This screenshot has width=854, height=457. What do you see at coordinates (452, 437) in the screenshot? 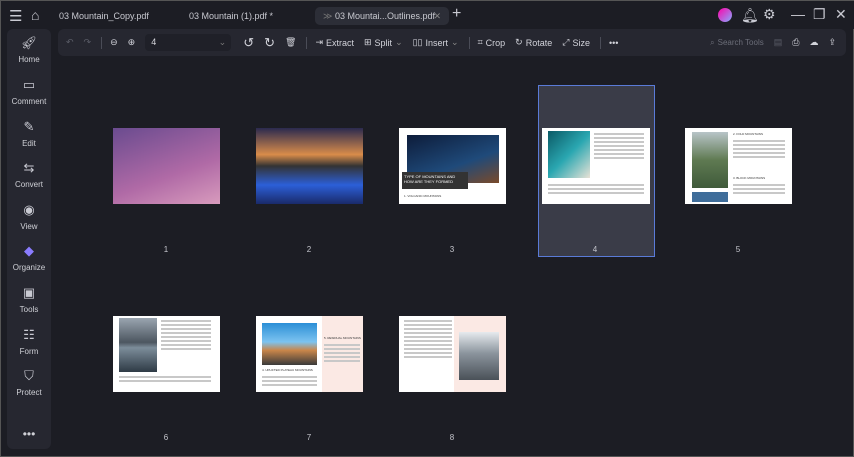
I see `page-number-label: 8` at bounding box center [452, 437].